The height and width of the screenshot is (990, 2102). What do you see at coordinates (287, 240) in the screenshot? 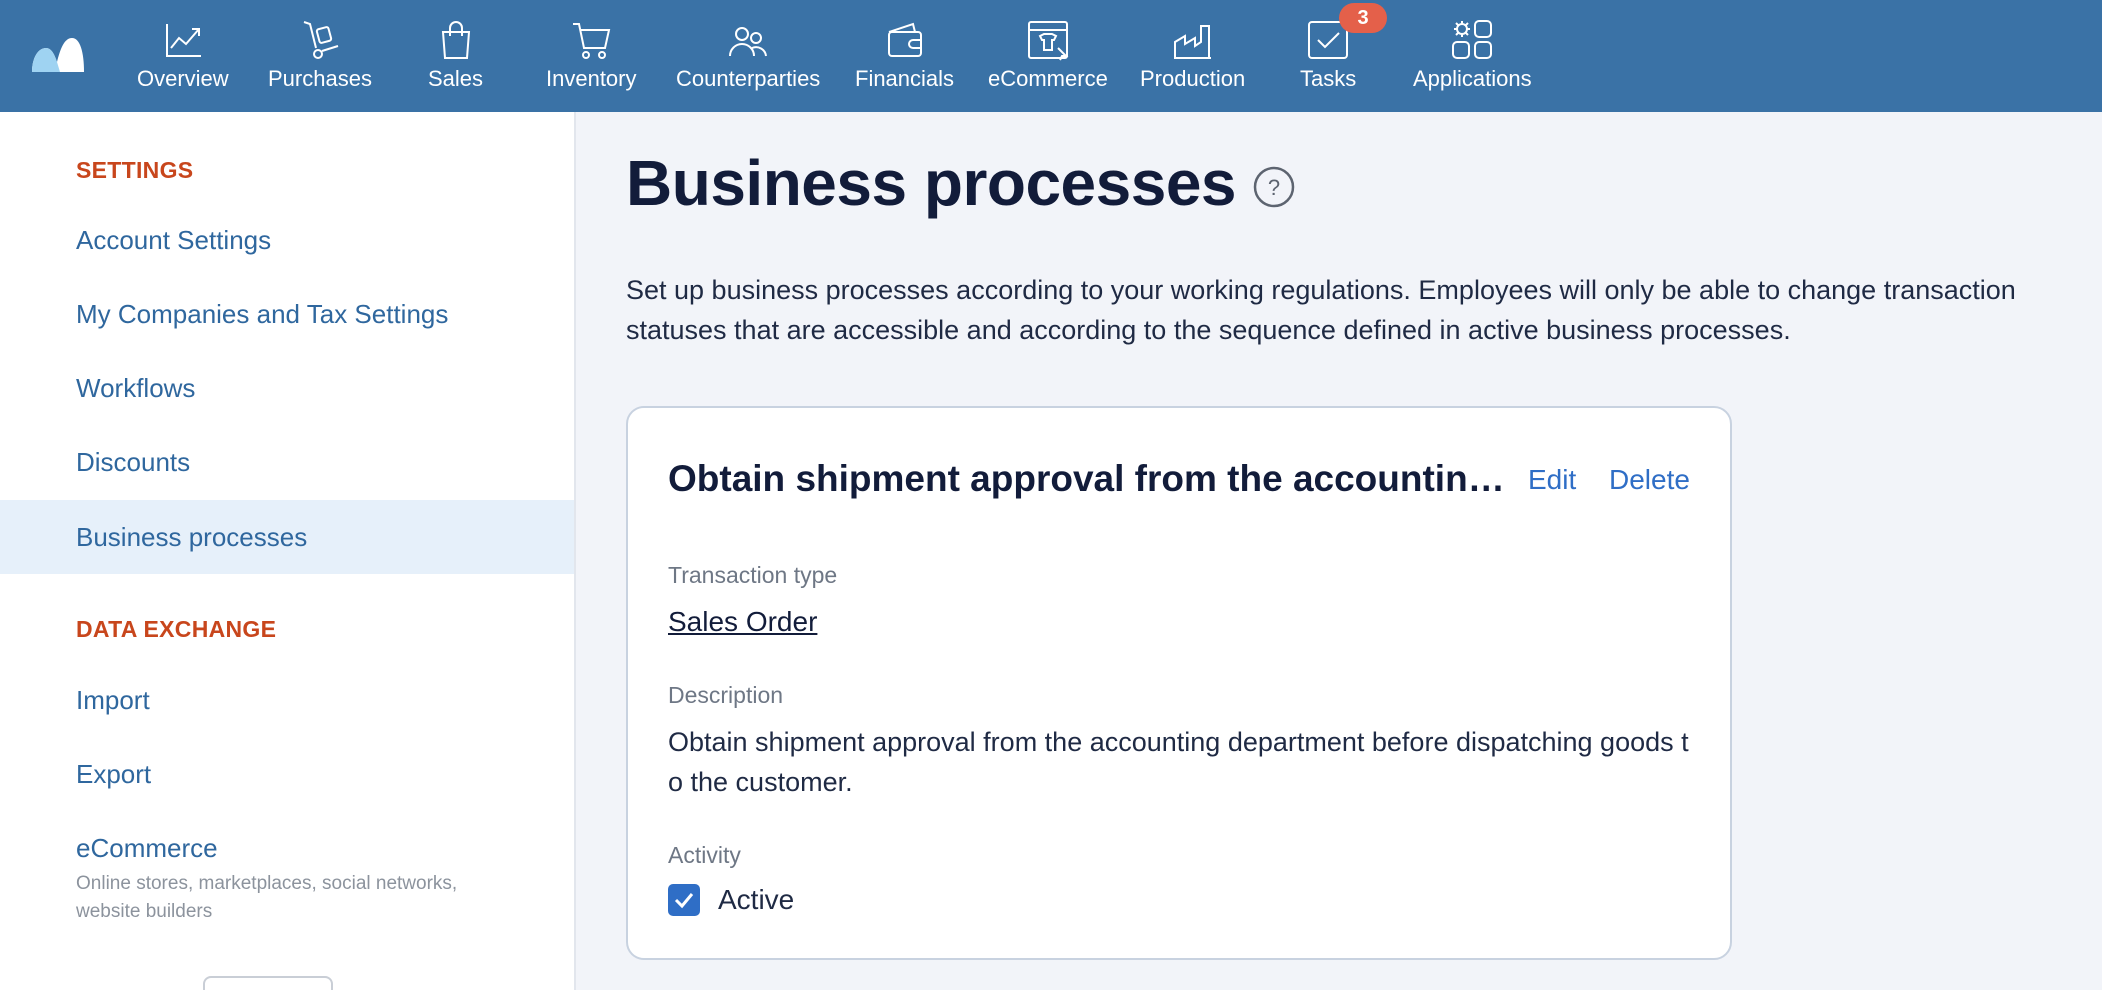
I see `sidebar-item-account-settings: Account Settings` at bounding box center [287, 240].